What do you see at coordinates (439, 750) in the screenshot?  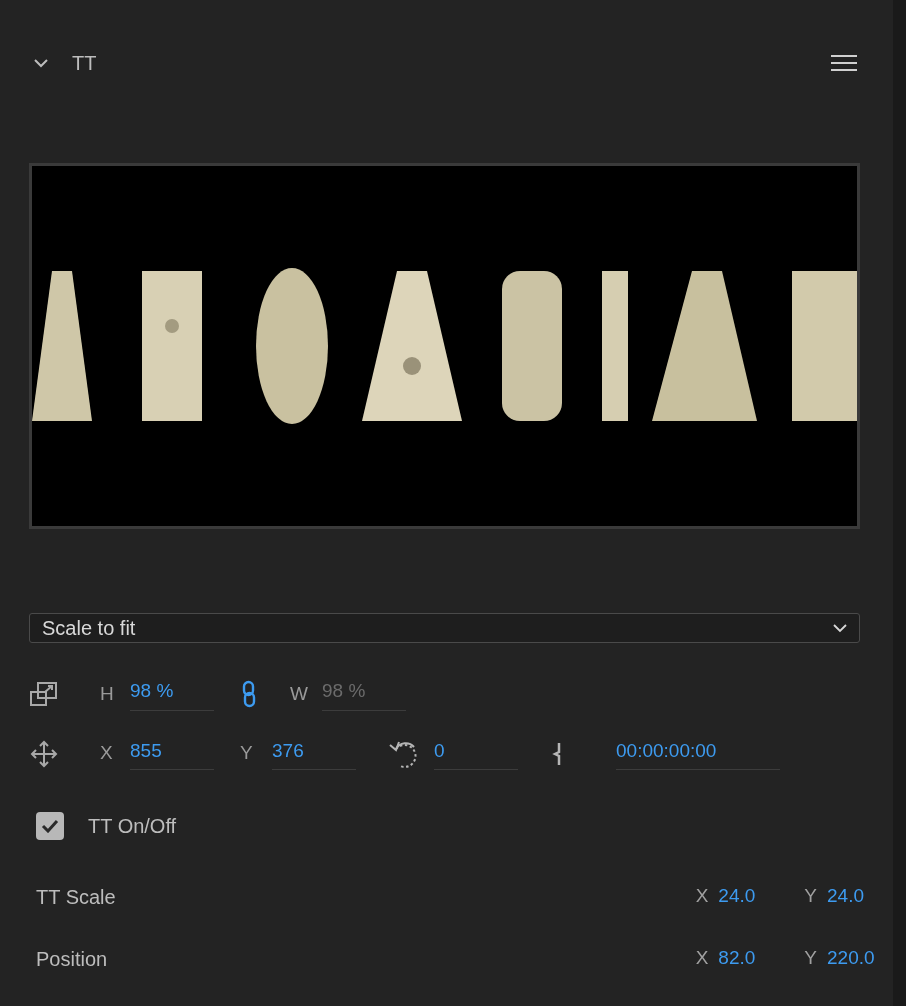 I see `field-value: 0` at bounding box center [439, 750].